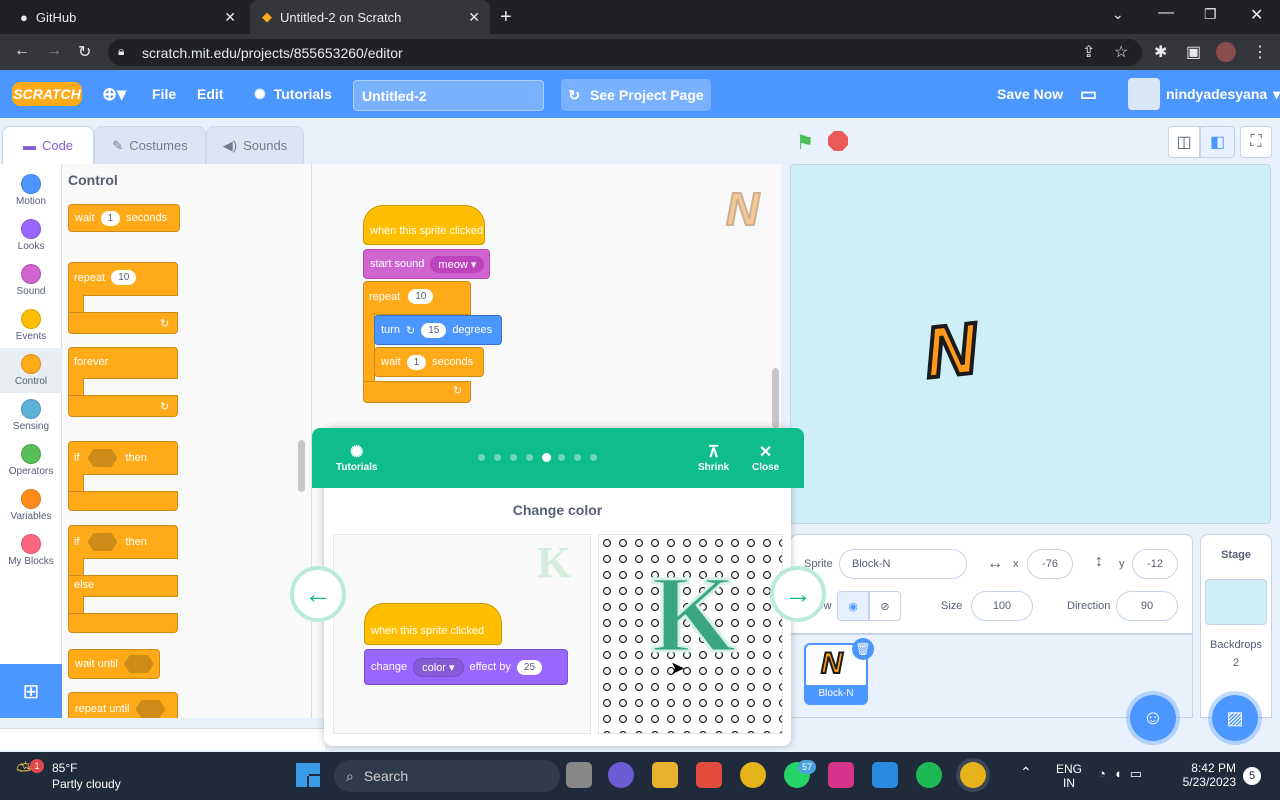  Describe the element at coordinates (127, 17) in the screenshot. I see `tab-github: ● GitHub ✕` at that location.